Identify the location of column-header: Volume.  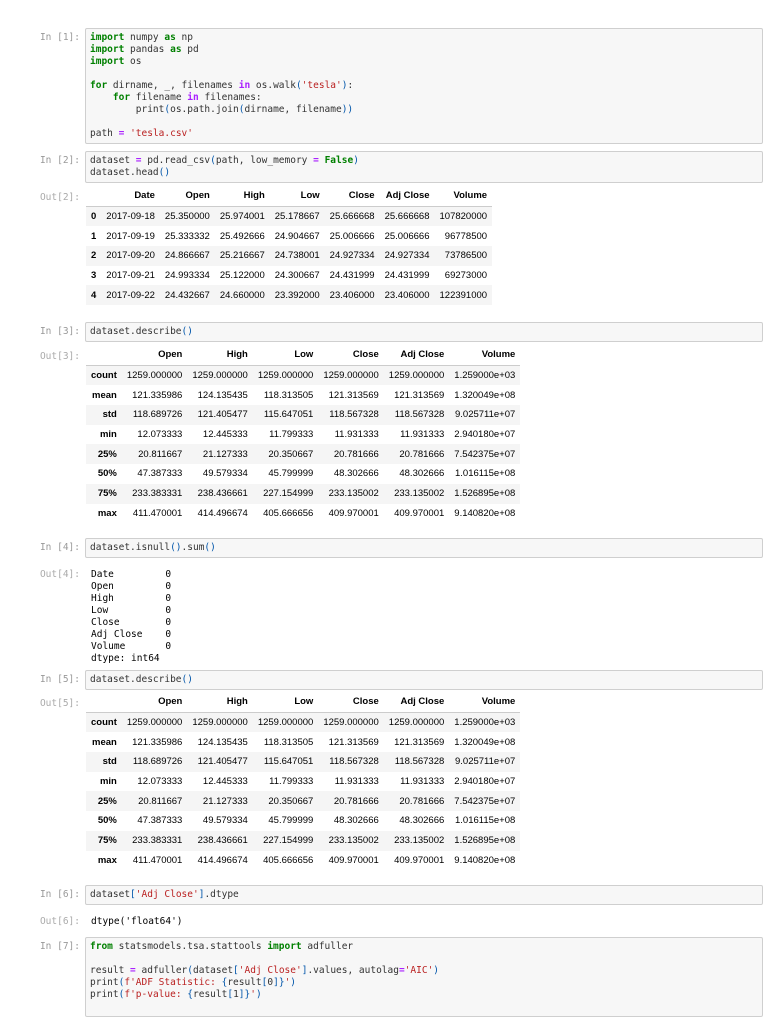
(463, 196).